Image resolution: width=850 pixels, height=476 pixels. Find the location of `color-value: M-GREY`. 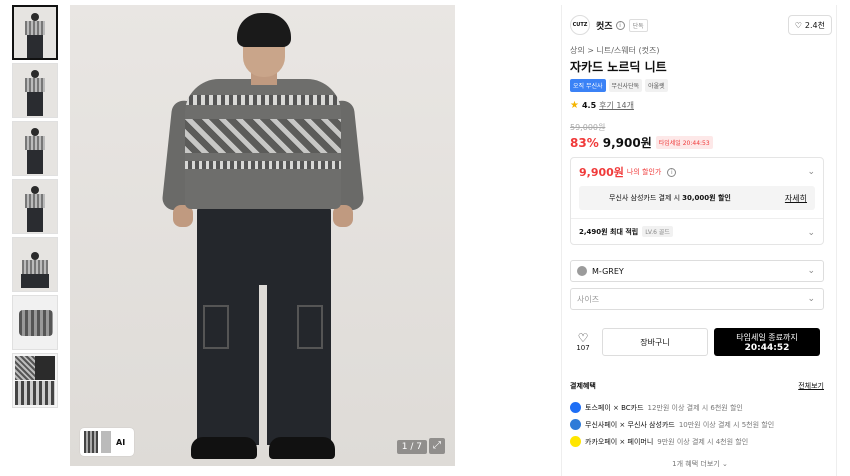

color-value: M-GREY is located at coordinates (608, 271).